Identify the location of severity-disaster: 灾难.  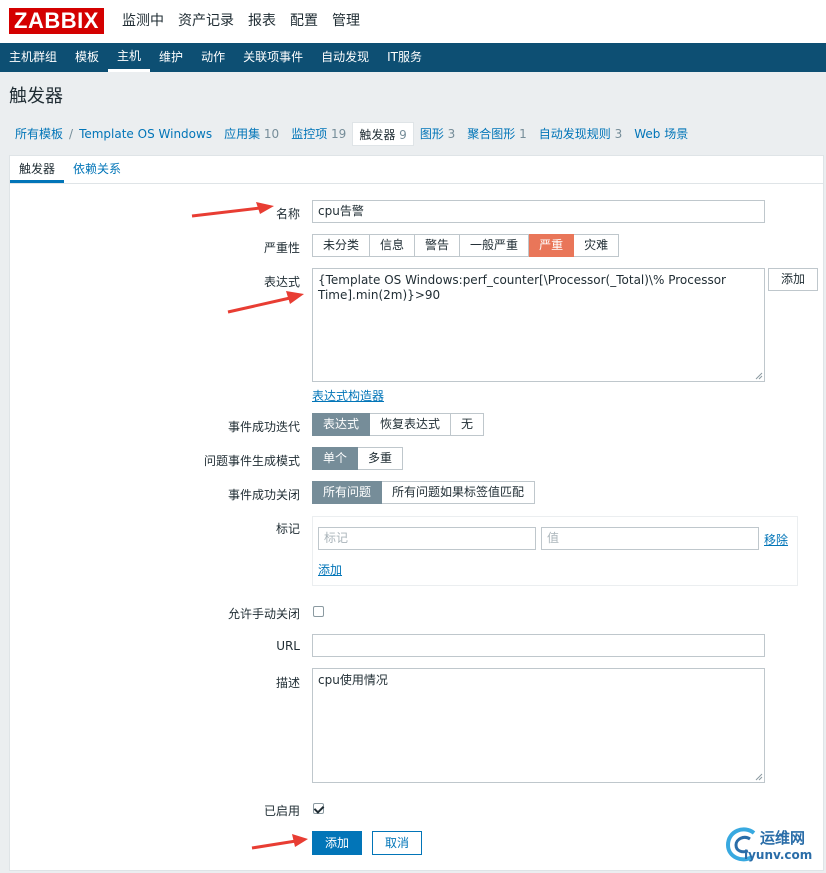
(597, 245).